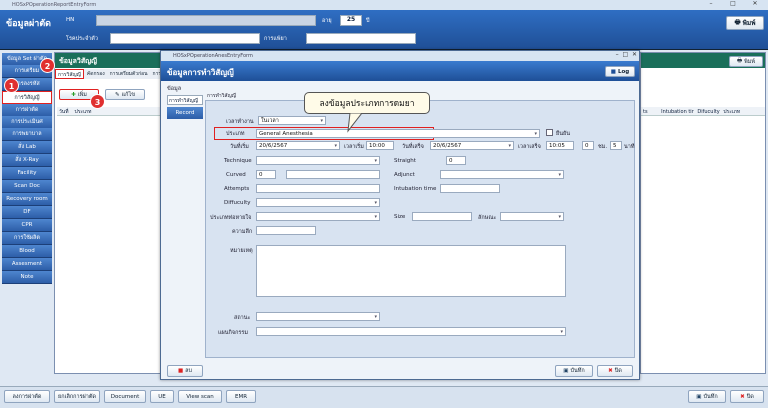 This screenshot has width=768, height=408. I want to click on confirm-checkbox, so click(549, 132).